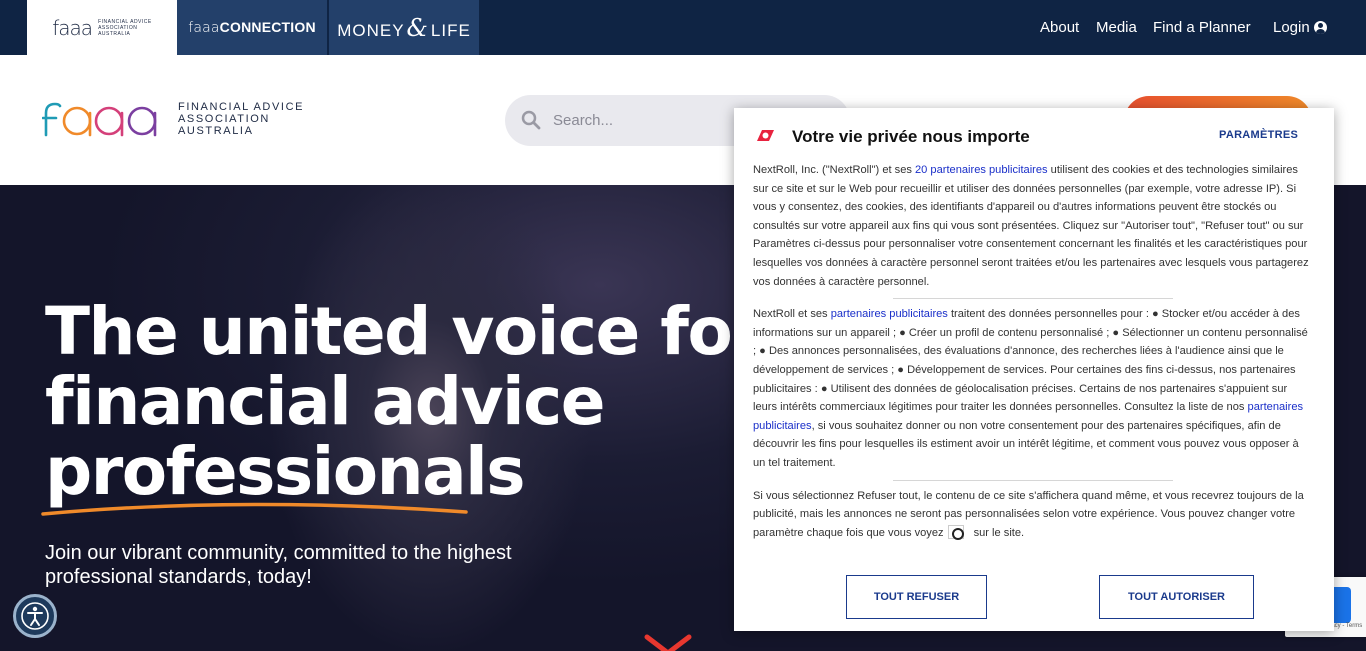 This screenshot has width=1366, height=651. What do you see at coordinates (417, 27) in the screenshot?
I see `ampersand: &` at bounding box center [417, 27].